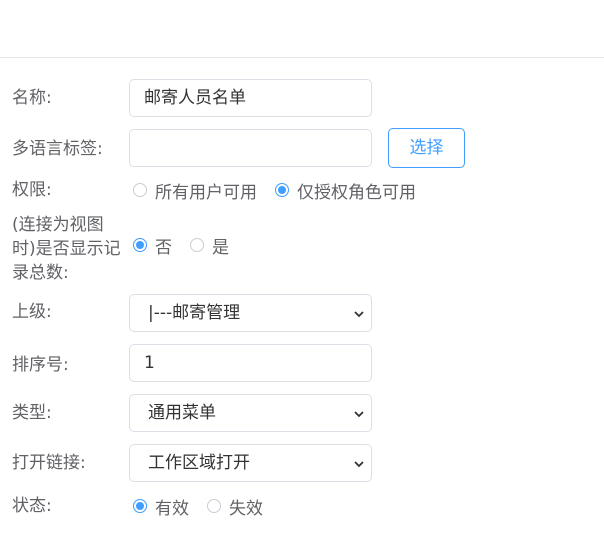  Describe the element at coordinates (32, 413) in the screenshot. I see `type-label: 类型:` at that location.